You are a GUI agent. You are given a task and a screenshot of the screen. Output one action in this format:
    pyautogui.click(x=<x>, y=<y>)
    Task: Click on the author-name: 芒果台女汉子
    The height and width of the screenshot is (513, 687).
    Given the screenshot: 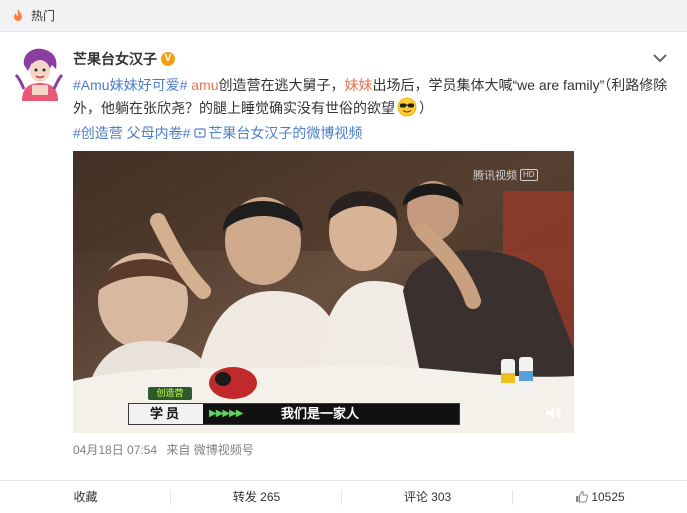 What is the action you would take?
    pyautogui.click(x=115, y=59)
    